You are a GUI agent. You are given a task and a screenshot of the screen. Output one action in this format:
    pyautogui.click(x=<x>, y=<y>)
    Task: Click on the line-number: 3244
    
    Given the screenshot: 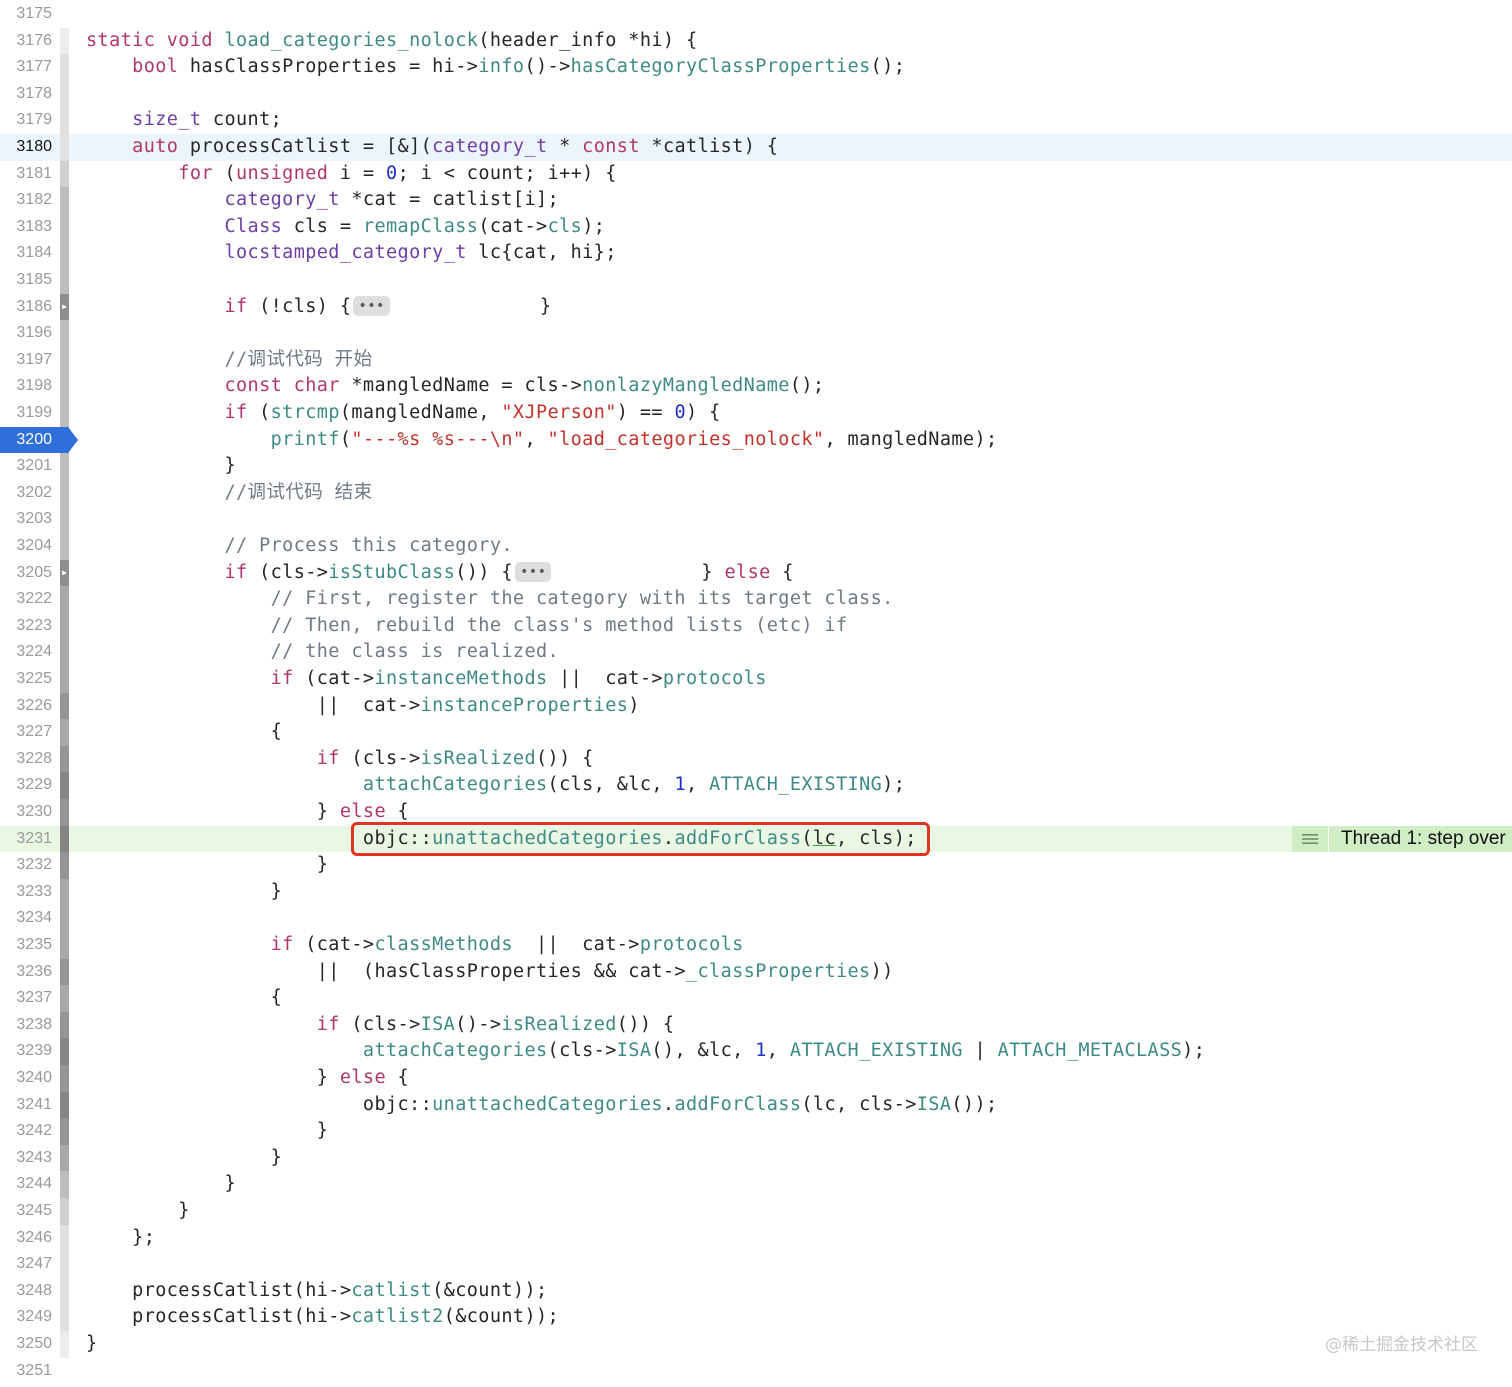 What is the action you would take?
    pyautogui.click(x=26, y=1184)
    